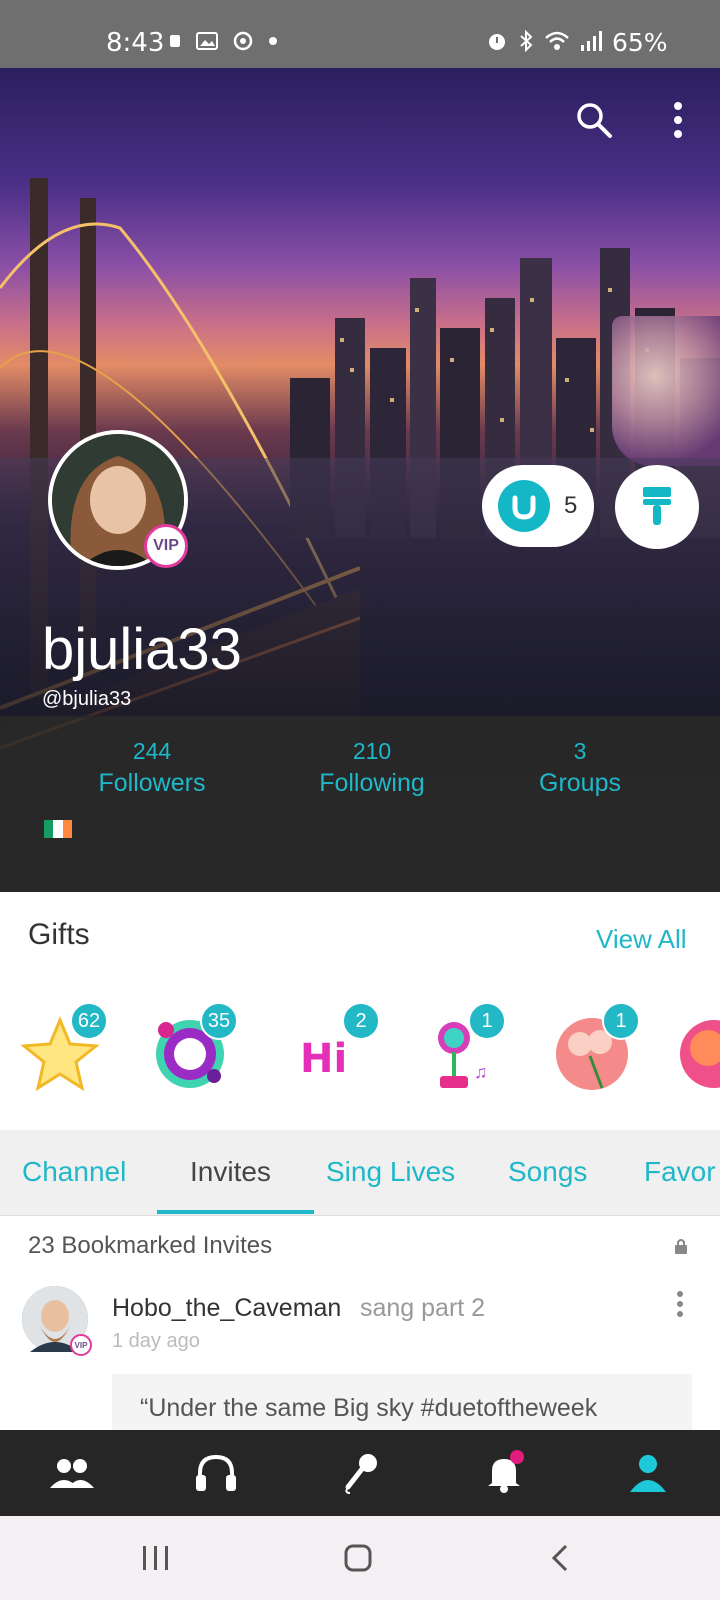 The height and width of the screenshot is (1600, 720). Describe the element at coordinates (152, 768) in the screenshot. I see `followers-stat: 244 Followers` at that location.